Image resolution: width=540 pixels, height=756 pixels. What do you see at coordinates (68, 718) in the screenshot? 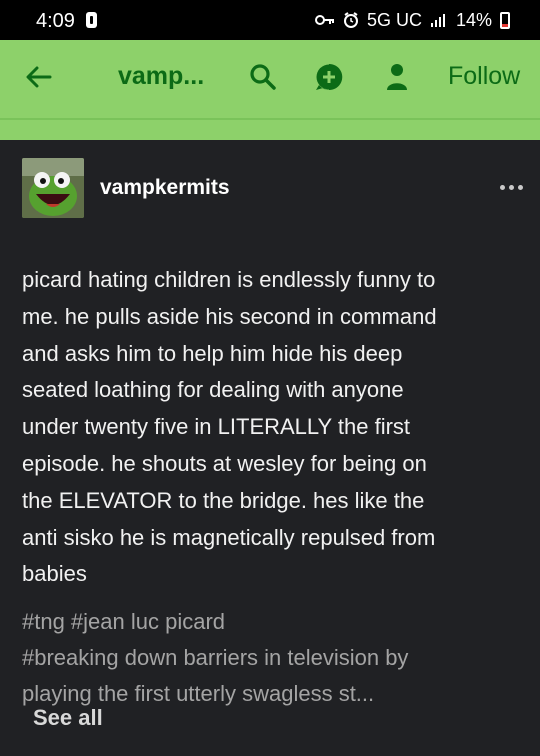
I see `see-all-button: See all` at bounding box center [68, 718].